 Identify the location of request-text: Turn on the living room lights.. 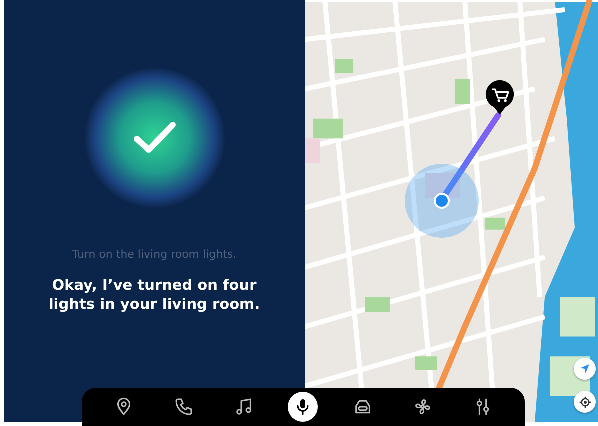
(154, 254).